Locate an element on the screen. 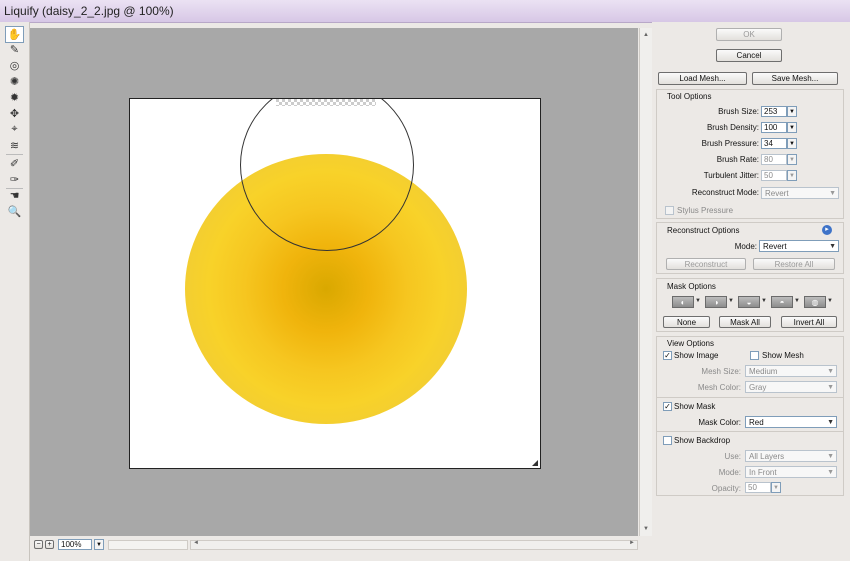 This screenshot has width=850, height=561. reconstruct-mode-select-2: Revert ▼ is located at coordinates (799, 246).